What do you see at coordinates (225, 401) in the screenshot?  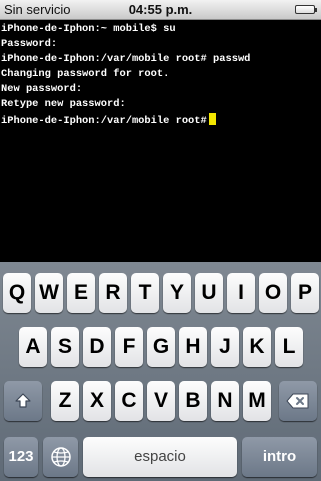 I see `key-n: N` at bounding box center [225, 401].